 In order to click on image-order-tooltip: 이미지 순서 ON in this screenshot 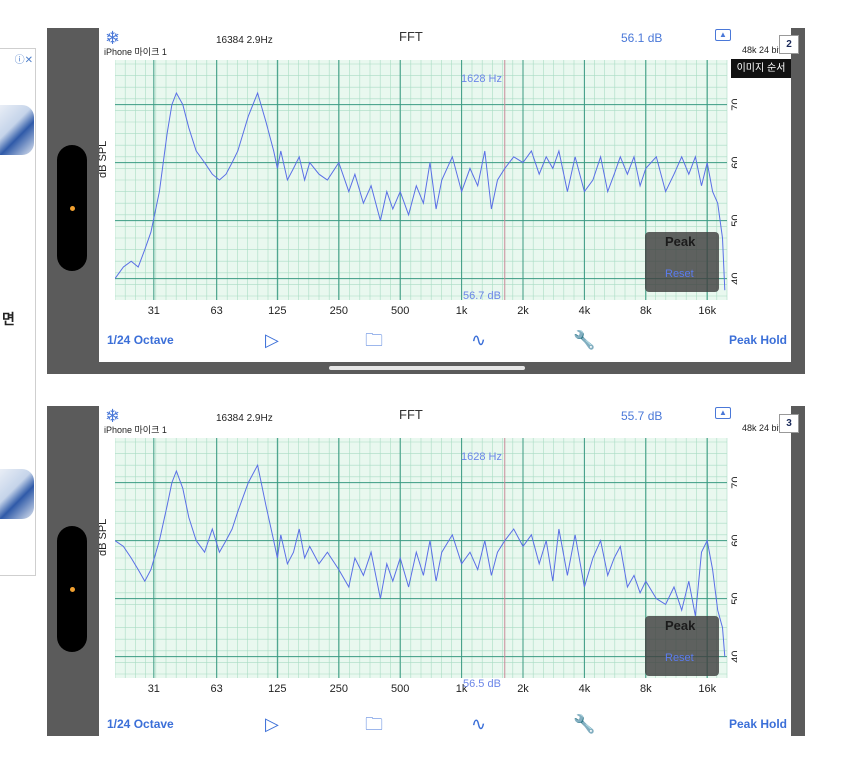, I will do `click(761, 76)`.